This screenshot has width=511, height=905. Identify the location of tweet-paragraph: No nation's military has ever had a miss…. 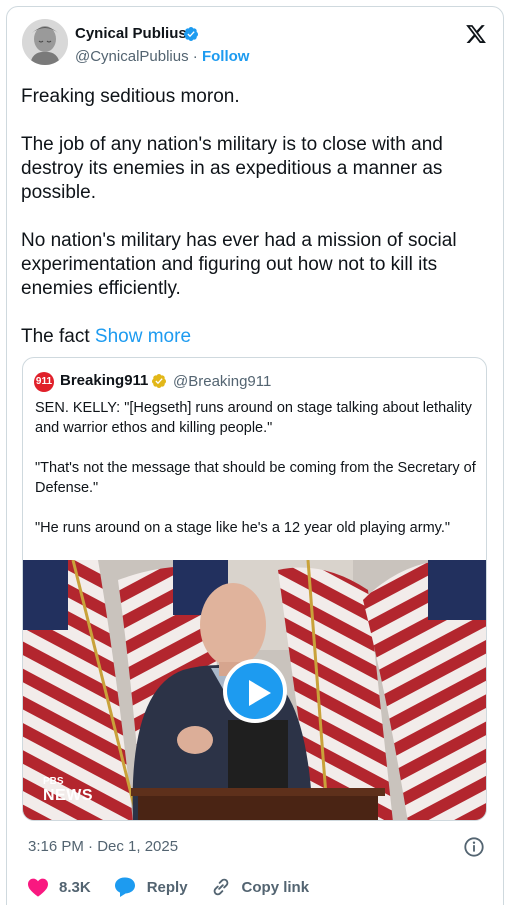
(239, 264).